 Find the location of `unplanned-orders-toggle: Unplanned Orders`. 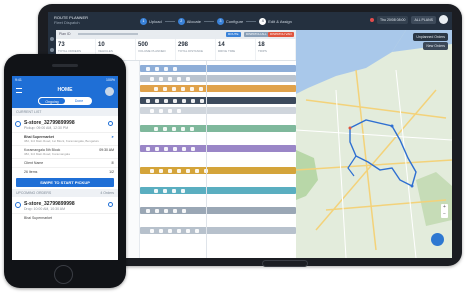

unplanned-orders-toggle: Unplanned Orders is located at coordinates (430, 37).